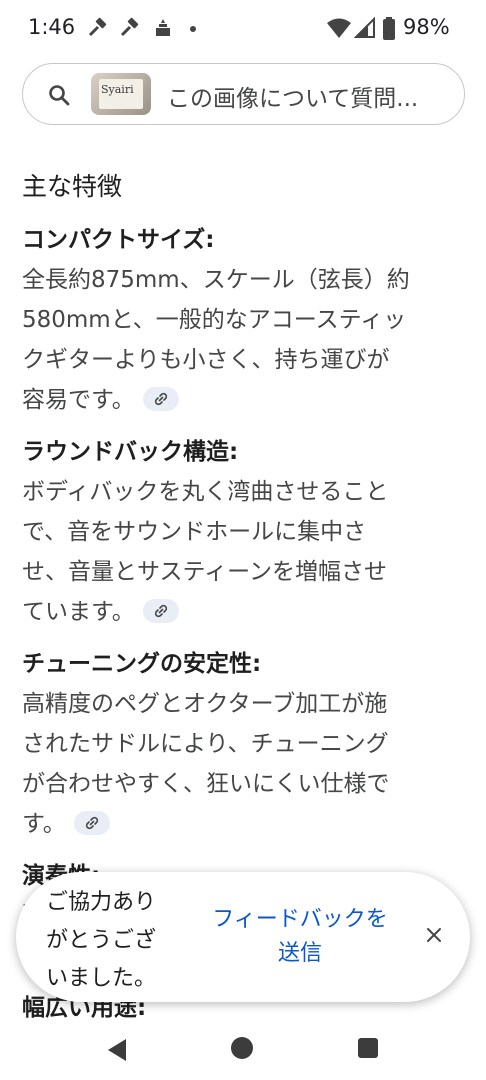  I want to click on image-thumbnail: Syairi, so click(121, 94).